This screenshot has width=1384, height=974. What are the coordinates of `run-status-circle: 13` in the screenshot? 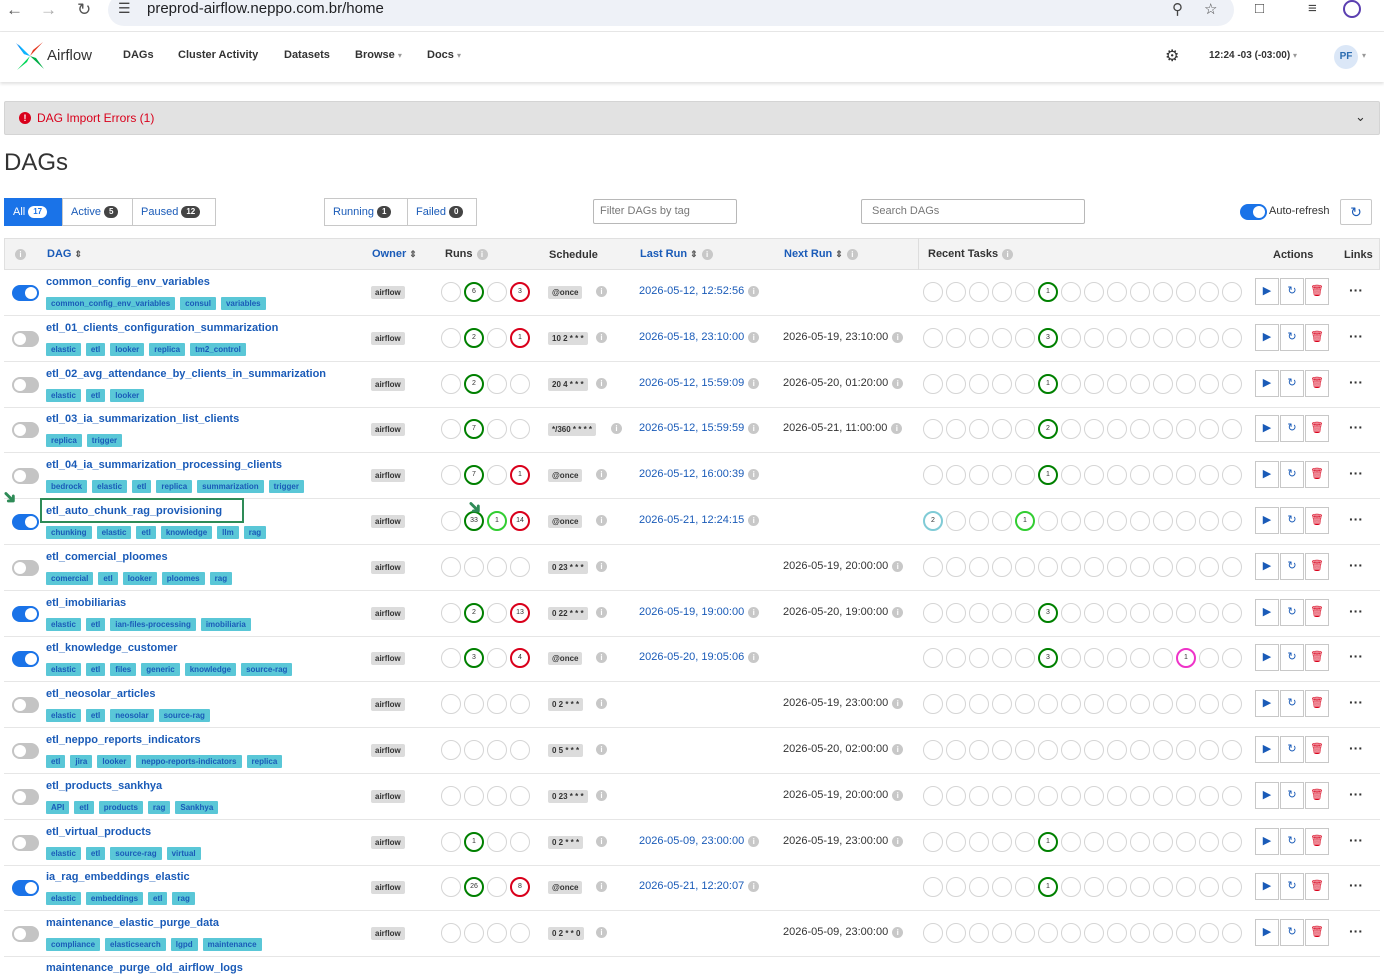 It's located at (520, 613).